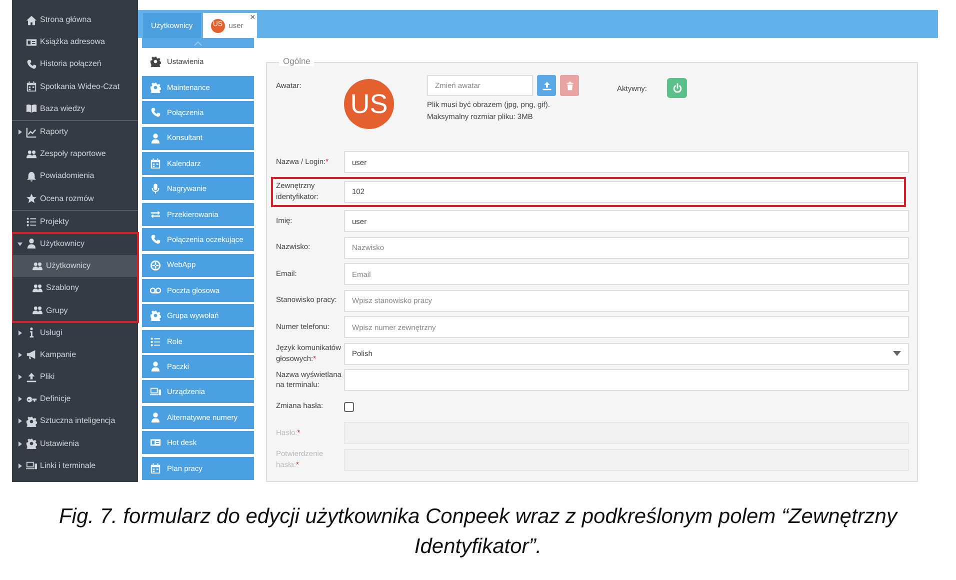  Describe the element at coordinates (198, 43) in the screenshot. I see `chevron-up-icon` at that location.